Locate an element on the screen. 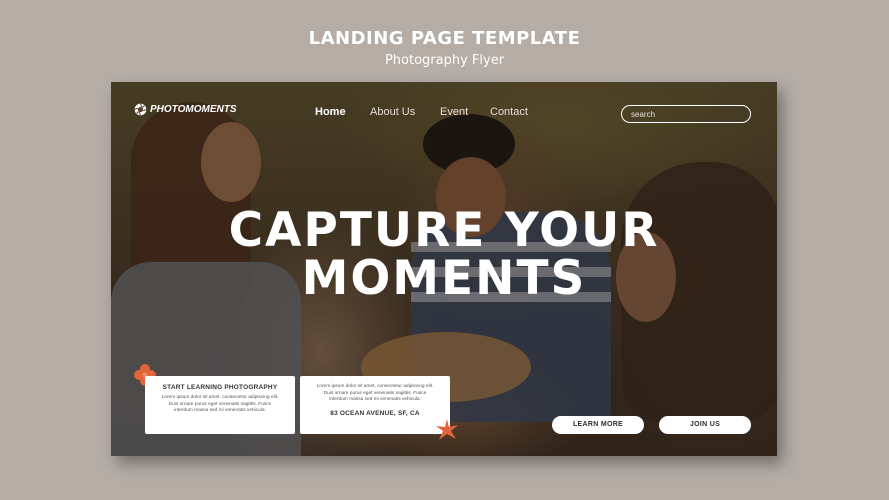 Image resolution: width=889 pixels, height=500 pixels. site-logo: PHOTOMOMENTS is located at coordinates (185, 109).